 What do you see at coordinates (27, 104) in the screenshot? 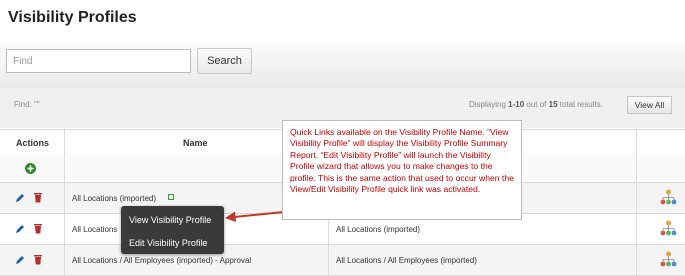
I see `find-query-label: Find: ""` at bounding box center [27, 104].